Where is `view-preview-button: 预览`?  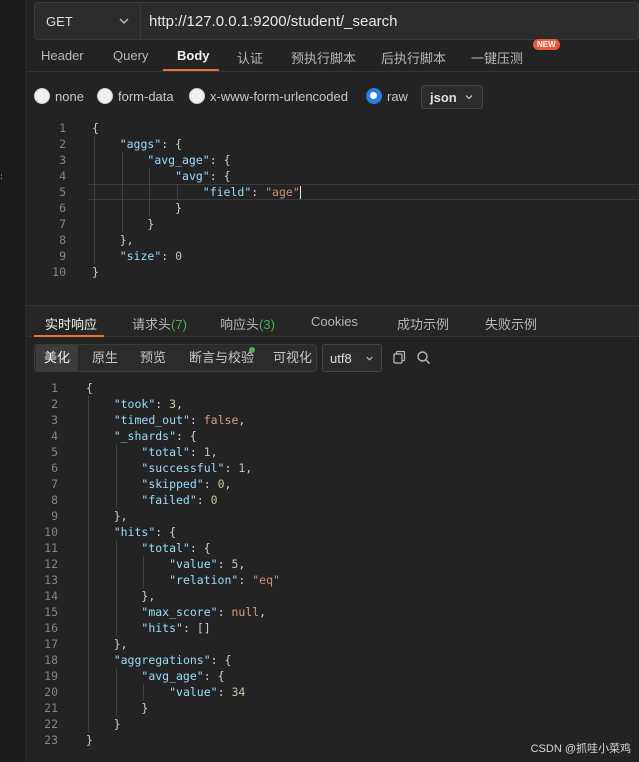
view-preview-button: 预览 is located at coordinates (153, 358).